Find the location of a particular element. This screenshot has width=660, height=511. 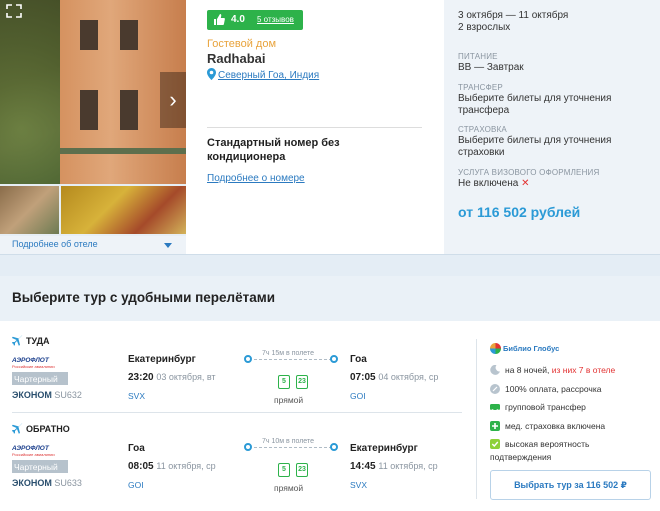

departure-time: 08:05 11 октября, ср is located at coordinates (172, 466).